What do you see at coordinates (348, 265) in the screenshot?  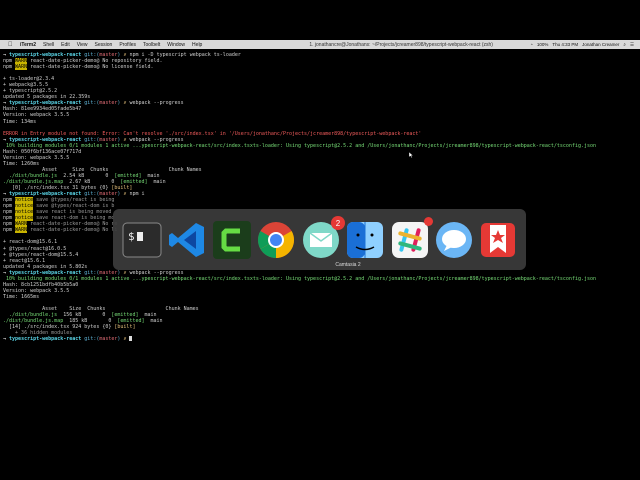 I see `selected-app-label: Camtasia 2` at bounding box center [348, 265].